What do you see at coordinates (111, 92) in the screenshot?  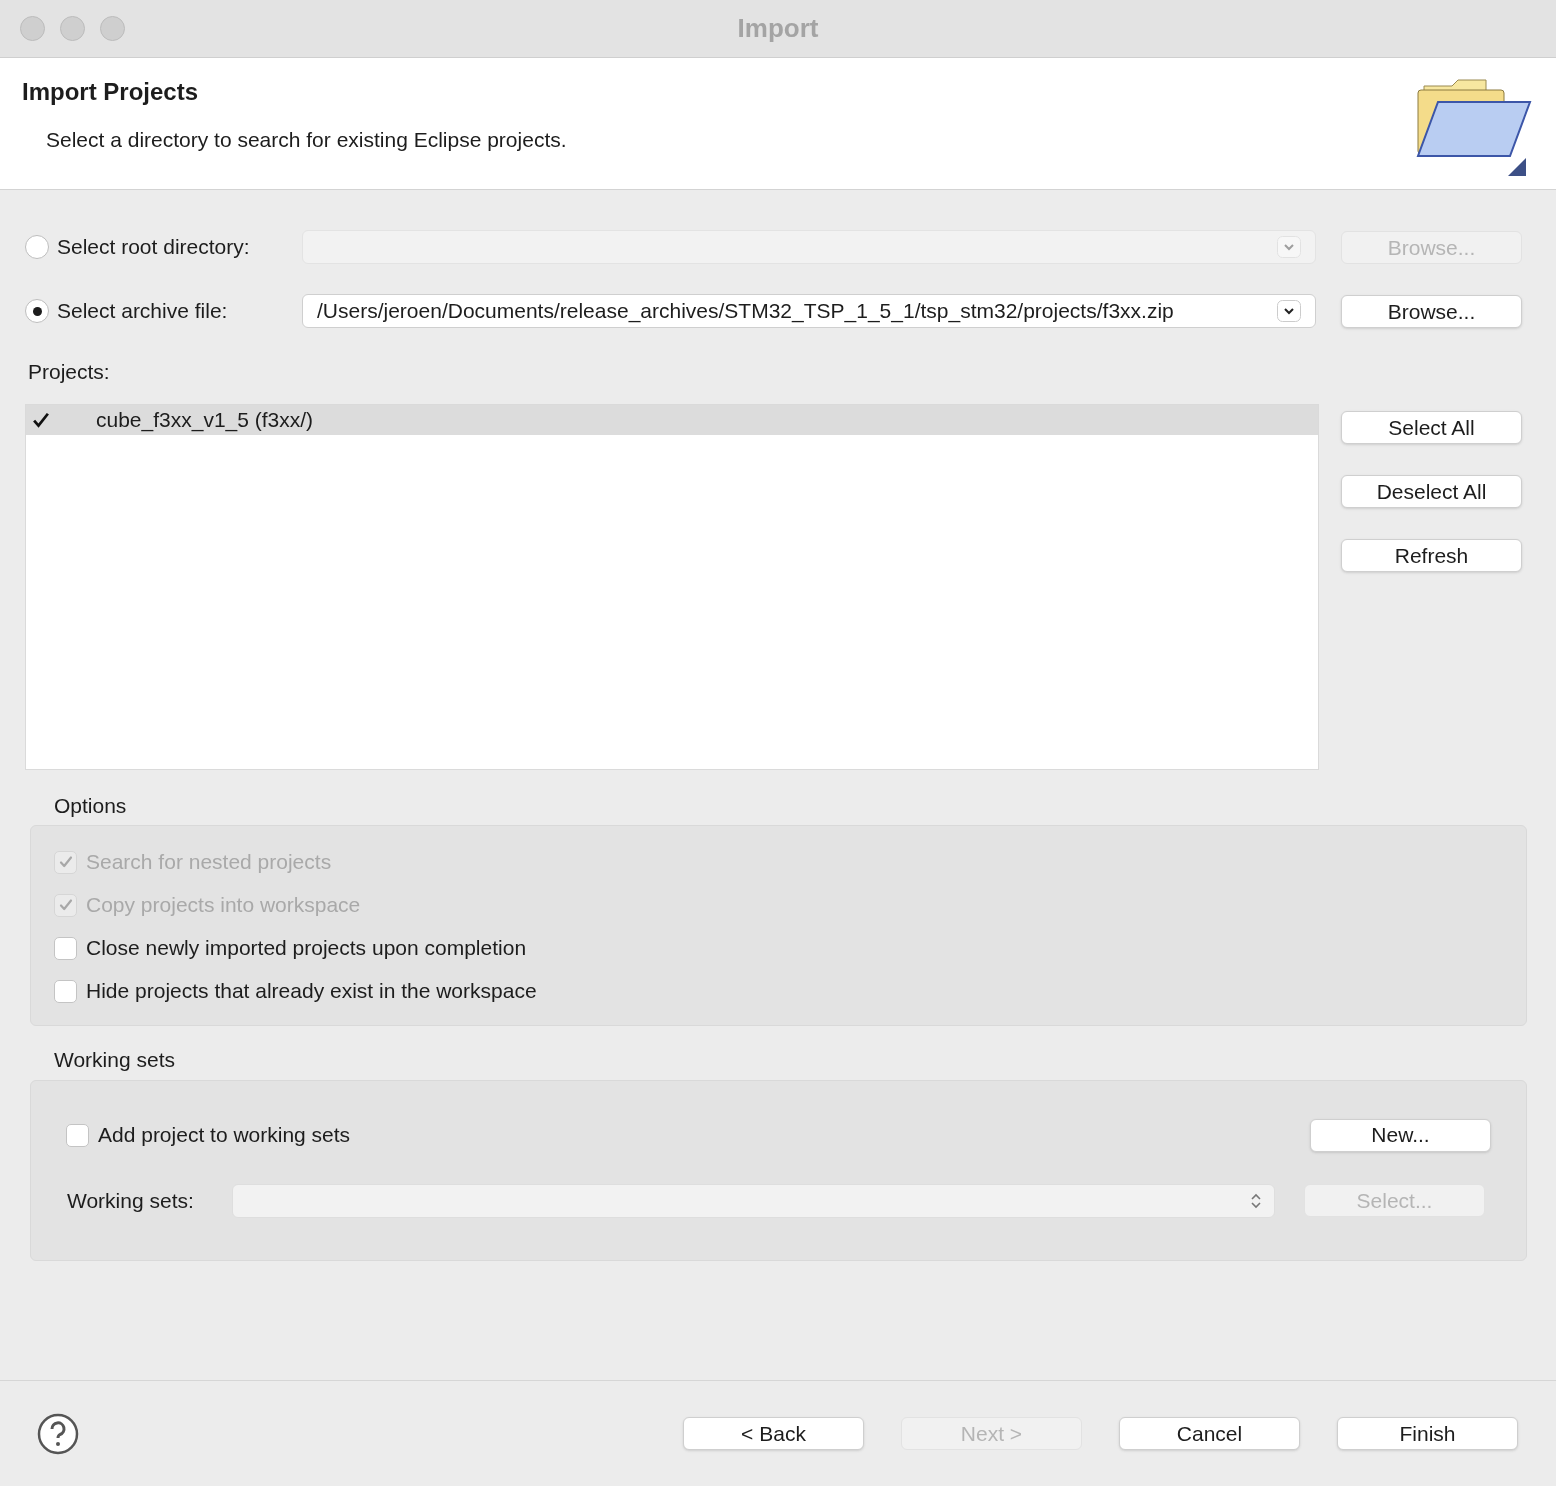 I see `header-title: Import Projects` at bounding box center [111, 92].